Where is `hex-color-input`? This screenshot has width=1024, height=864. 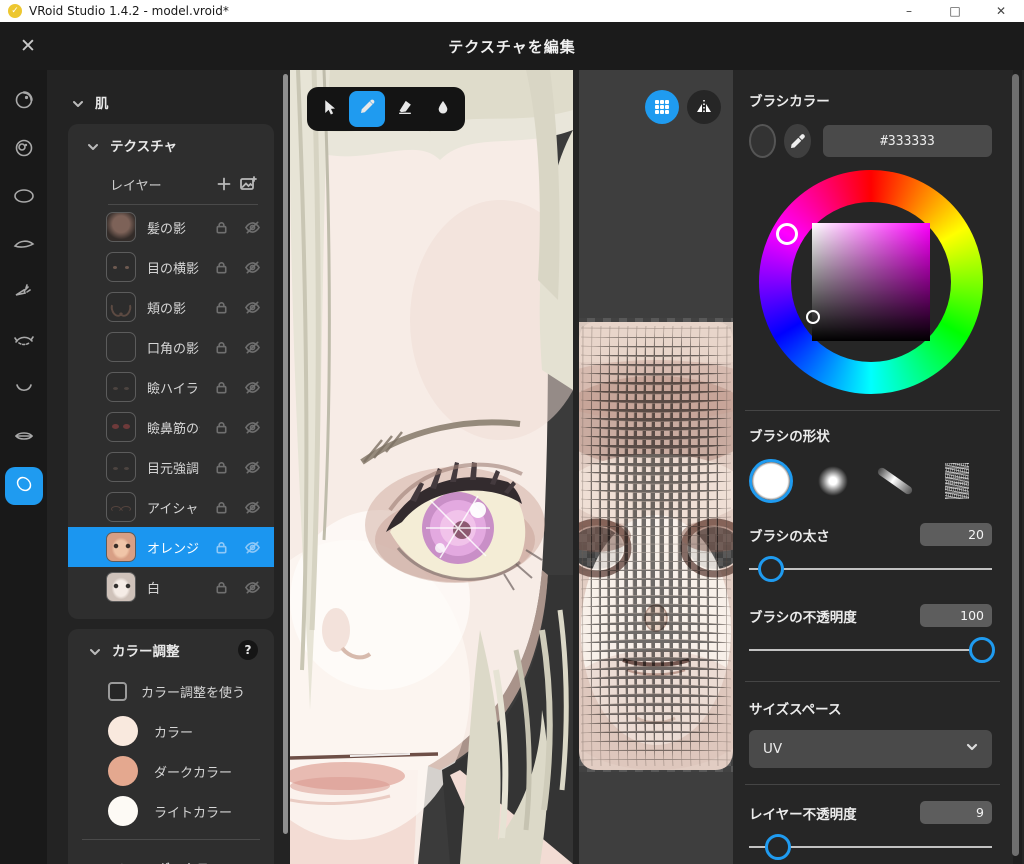 hex-color-input is located at coordinates (907, 141).